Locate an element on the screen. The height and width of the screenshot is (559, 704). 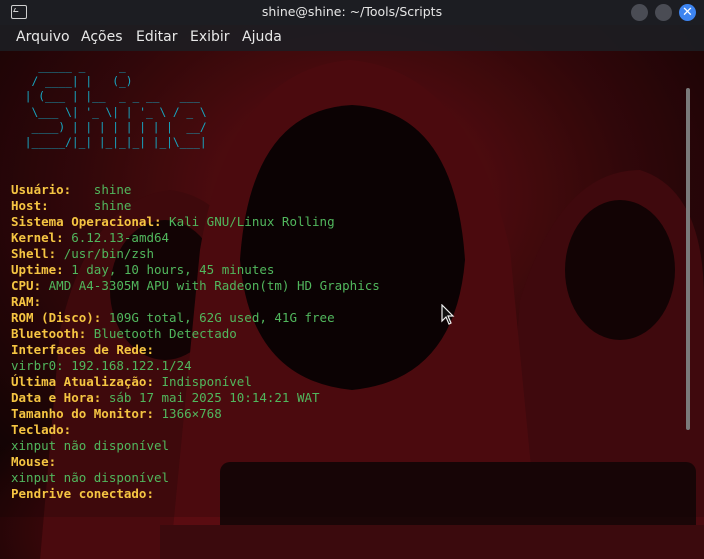
info-key: Host: is located at coordinates (30, 205).